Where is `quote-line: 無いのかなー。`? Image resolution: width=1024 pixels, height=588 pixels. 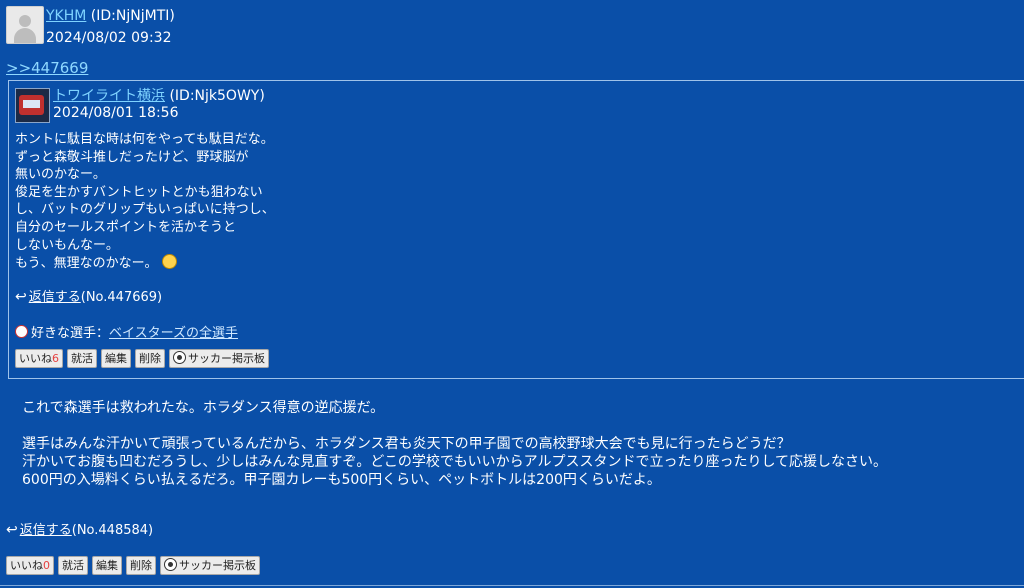 quote-line: 無いのかなー。 is located at coordinates (60, 175).